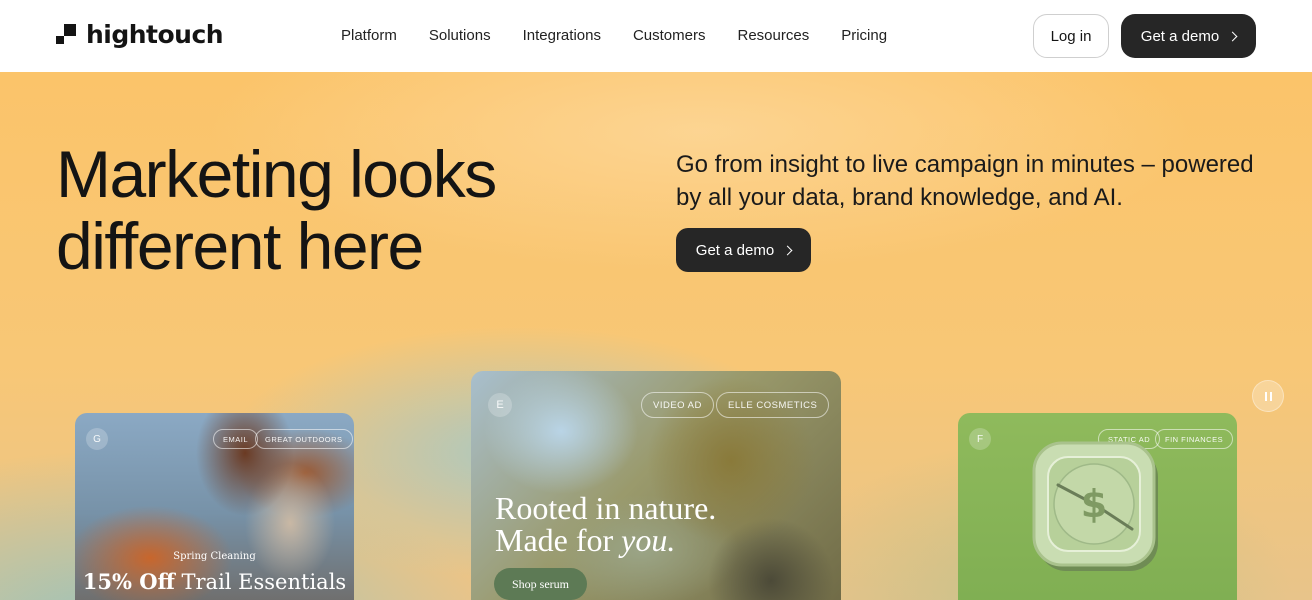 Image resolution: width=1312 pixels, height=600 pixels. Describe the element at coordinates (980, 439) in the screenshot. I see `card-brand-badge: F` at that location.